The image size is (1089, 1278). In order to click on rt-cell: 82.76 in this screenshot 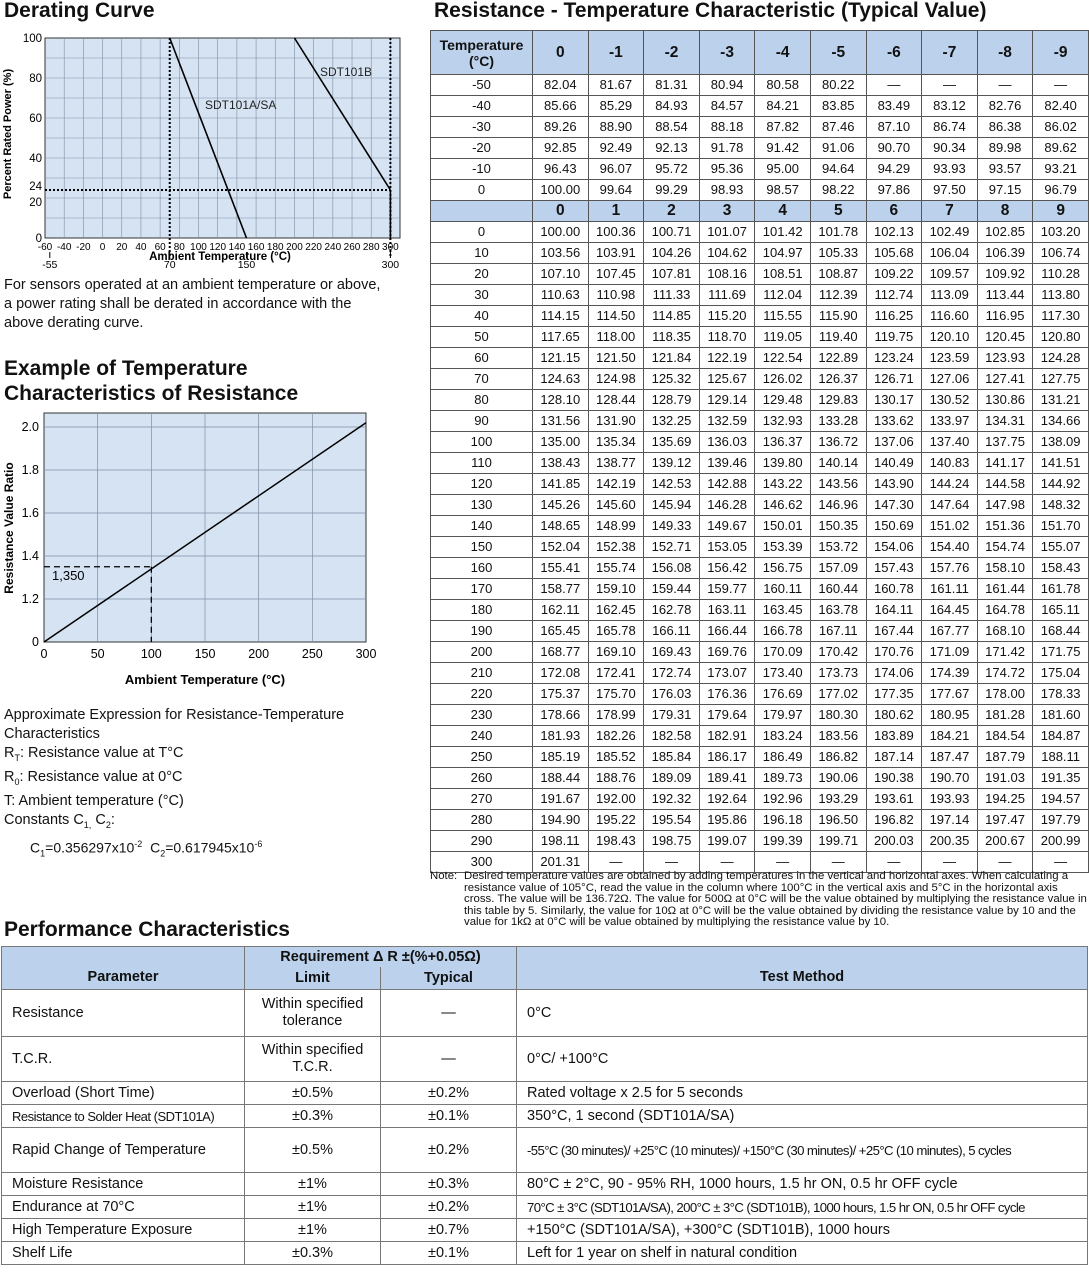, I will do `click(1005, 106)`.